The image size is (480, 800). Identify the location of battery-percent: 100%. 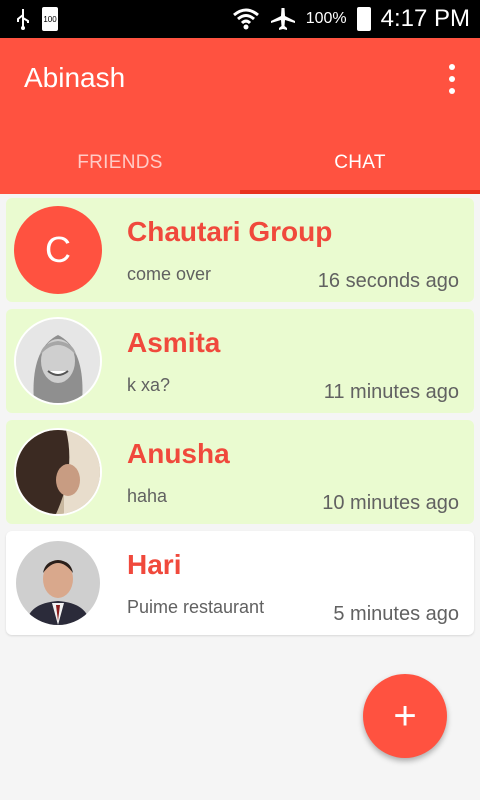
(326, 18).